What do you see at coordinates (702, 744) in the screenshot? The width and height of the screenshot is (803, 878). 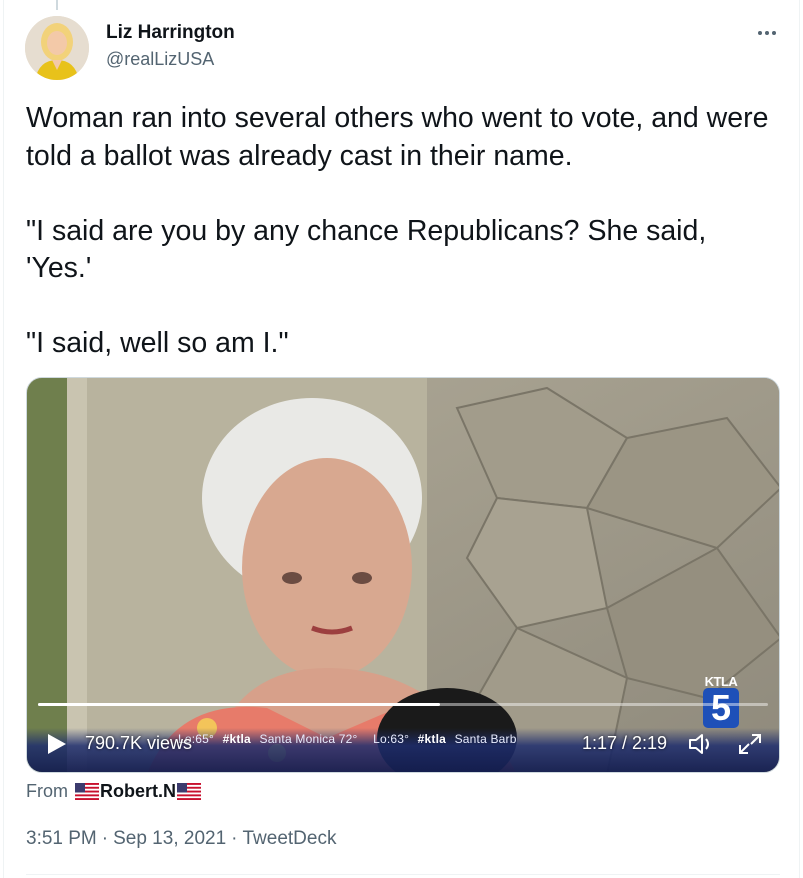 I see `volume-icon` at bounding box center [702, 744].